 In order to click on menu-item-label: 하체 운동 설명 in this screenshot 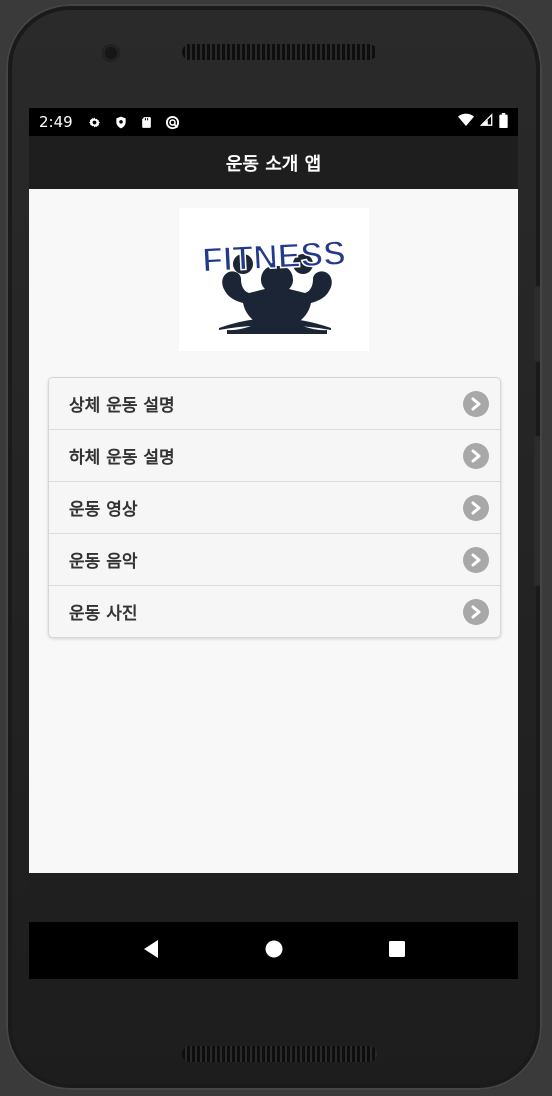, I will do `click(122, 458)`.